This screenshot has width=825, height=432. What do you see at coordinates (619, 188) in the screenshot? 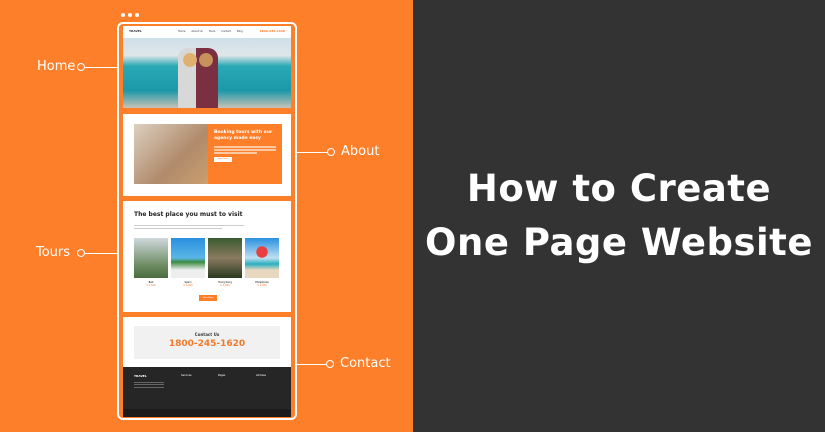
I see `title-line-1: How to Create` at bounding box center [619, 188].